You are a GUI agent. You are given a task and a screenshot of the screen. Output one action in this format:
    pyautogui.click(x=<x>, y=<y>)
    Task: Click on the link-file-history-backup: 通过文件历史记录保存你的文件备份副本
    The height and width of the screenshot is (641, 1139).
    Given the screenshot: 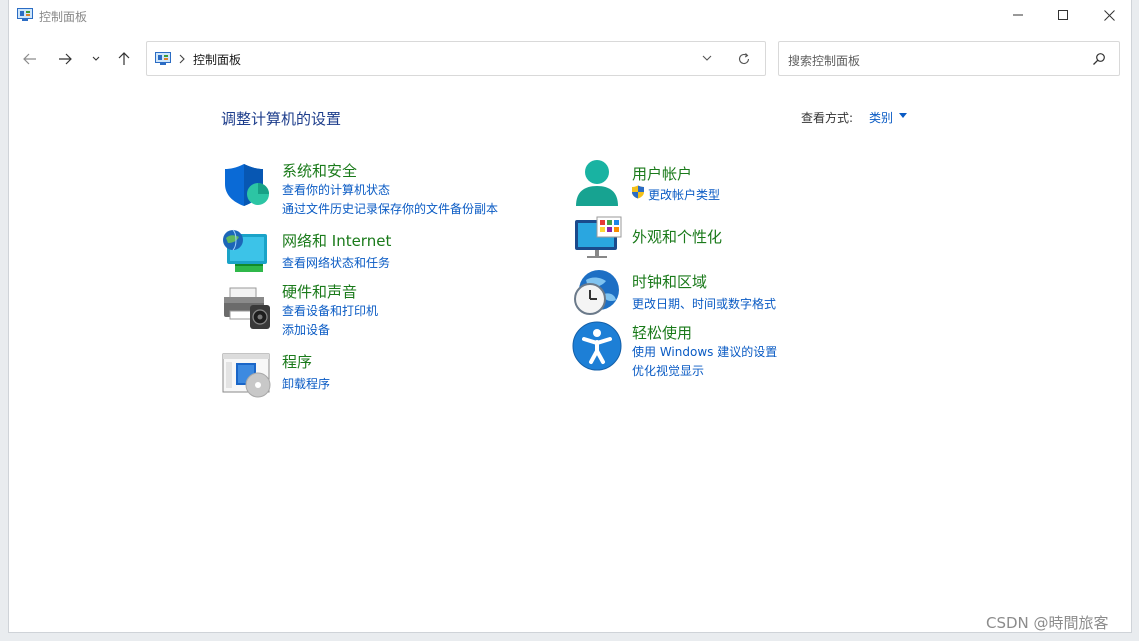 What is the action you would take?
    pyautogui.click(x=390, y=208)
    